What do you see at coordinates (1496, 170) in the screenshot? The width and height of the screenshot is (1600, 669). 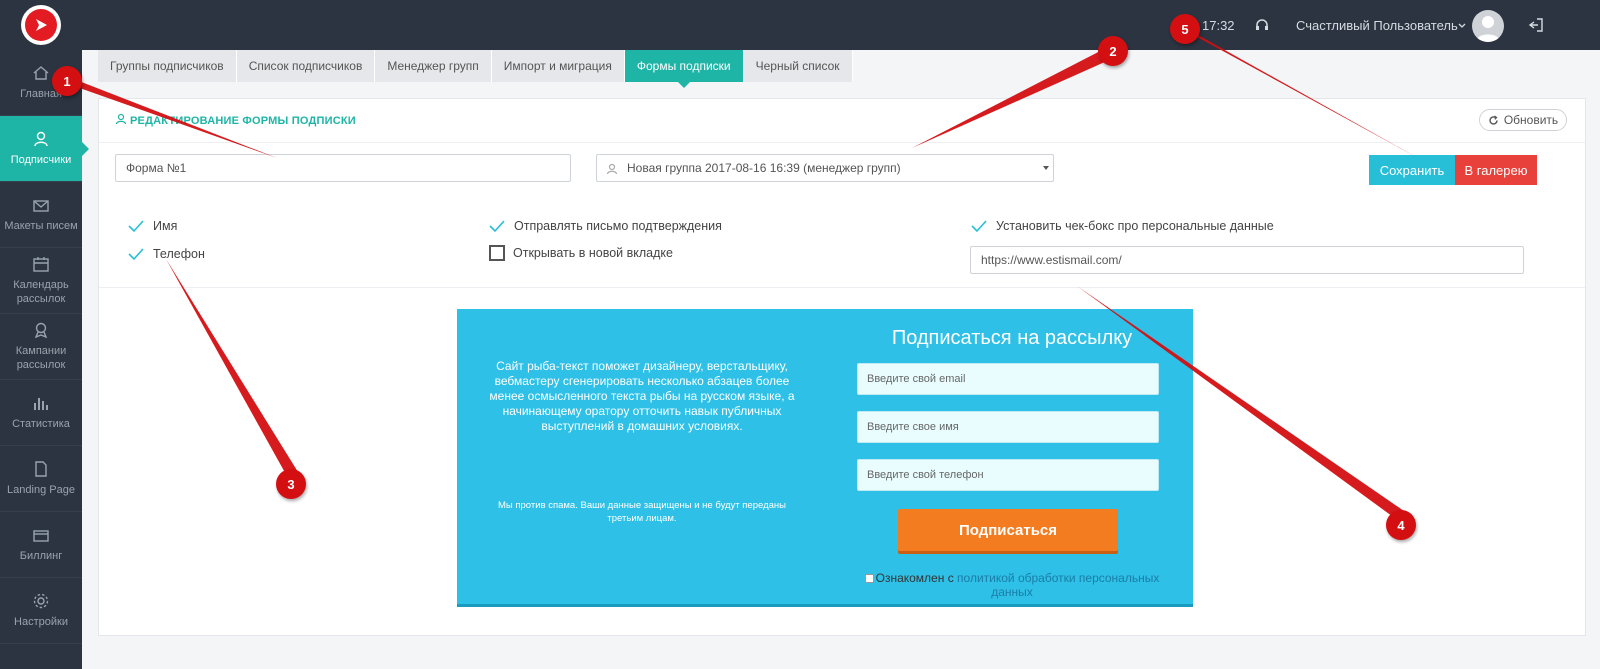 I see `to-gallery-button: В галерею` at bounding box center [1496, 170].